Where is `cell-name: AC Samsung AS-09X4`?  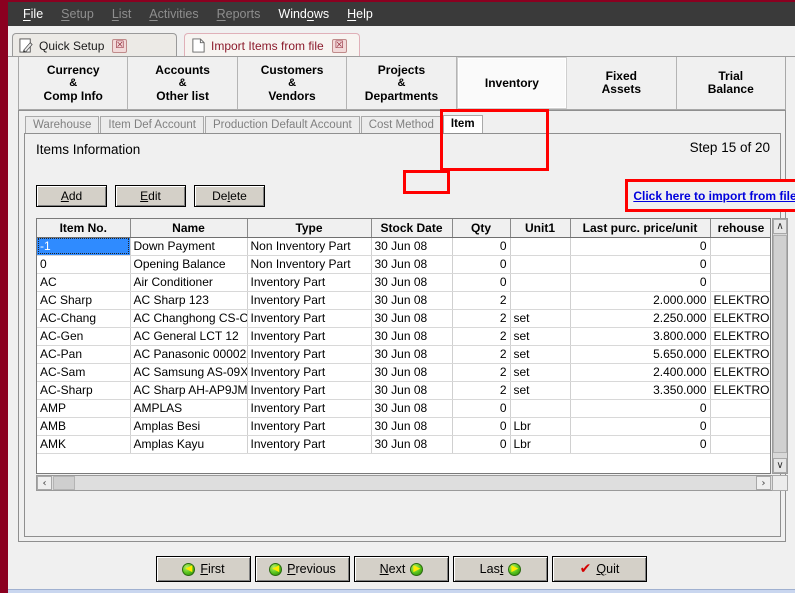
cell-name: AC Samsung AS-09X4 is located at coordinates (189, 372).